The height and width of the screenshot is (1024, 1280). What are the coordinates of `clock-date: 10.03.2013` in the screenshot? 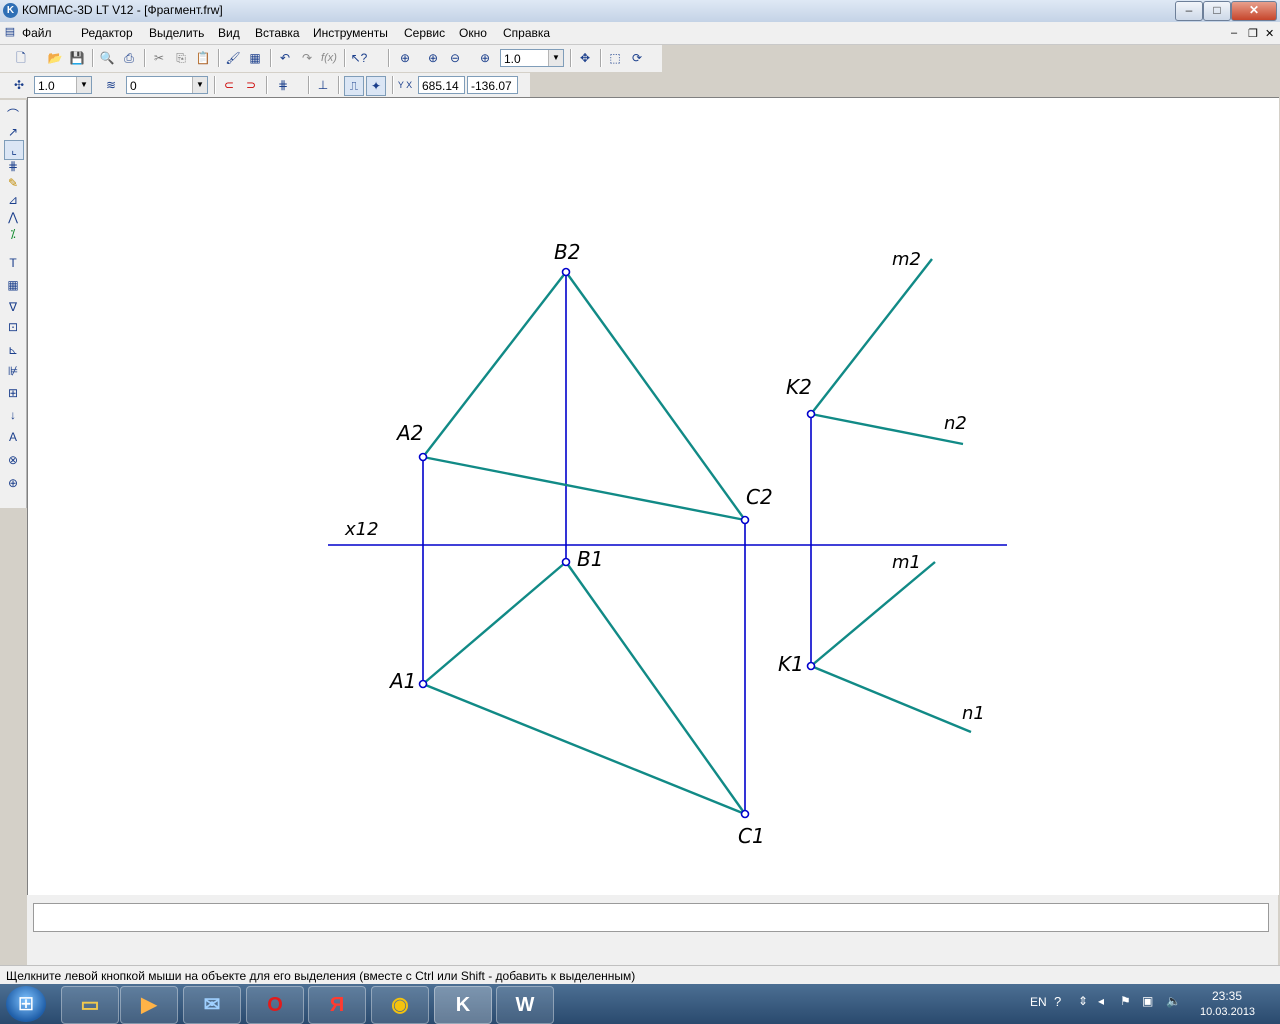 It's located at (1227, 1012).